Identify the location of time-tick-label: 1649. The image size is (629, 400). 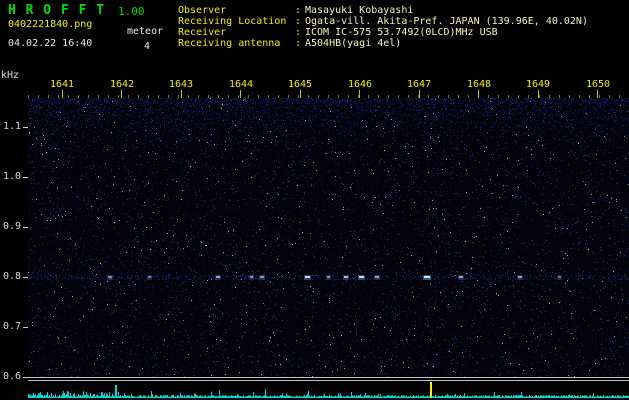
(538, 84).